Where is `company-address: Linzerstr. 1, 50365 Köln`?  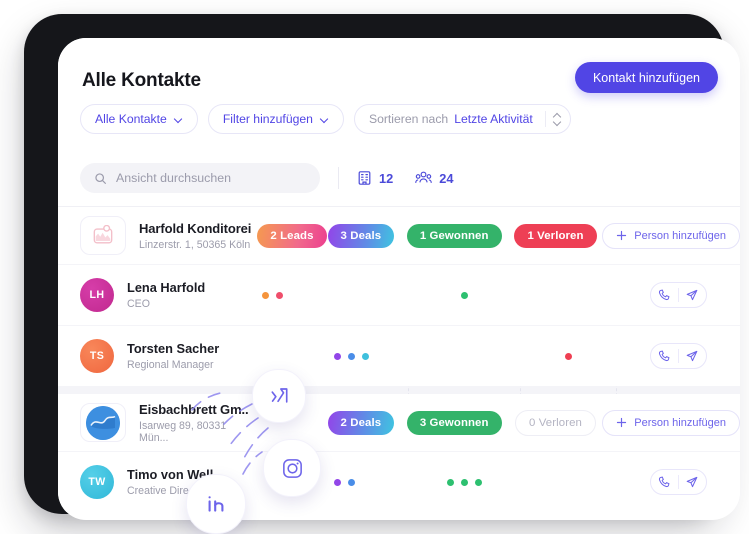
company-address: Linzerstr. 1, 50365 Köln is located at coordinates (195, 244).